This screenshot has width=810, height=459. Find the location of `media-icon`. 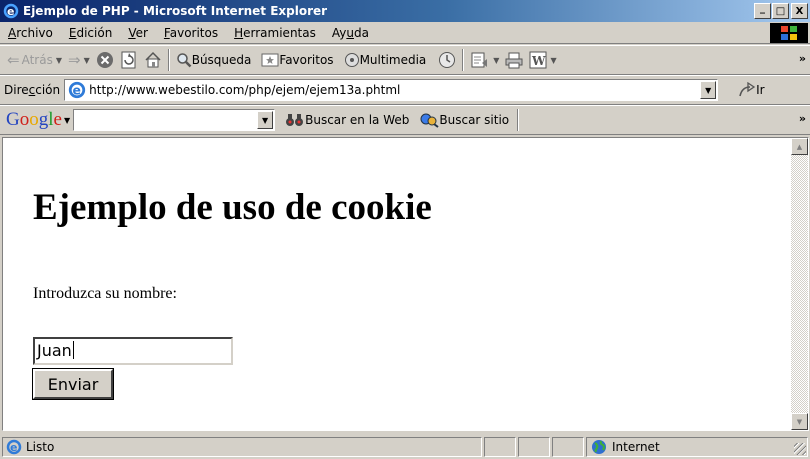

media-icon is located at coordinates (352, 60).